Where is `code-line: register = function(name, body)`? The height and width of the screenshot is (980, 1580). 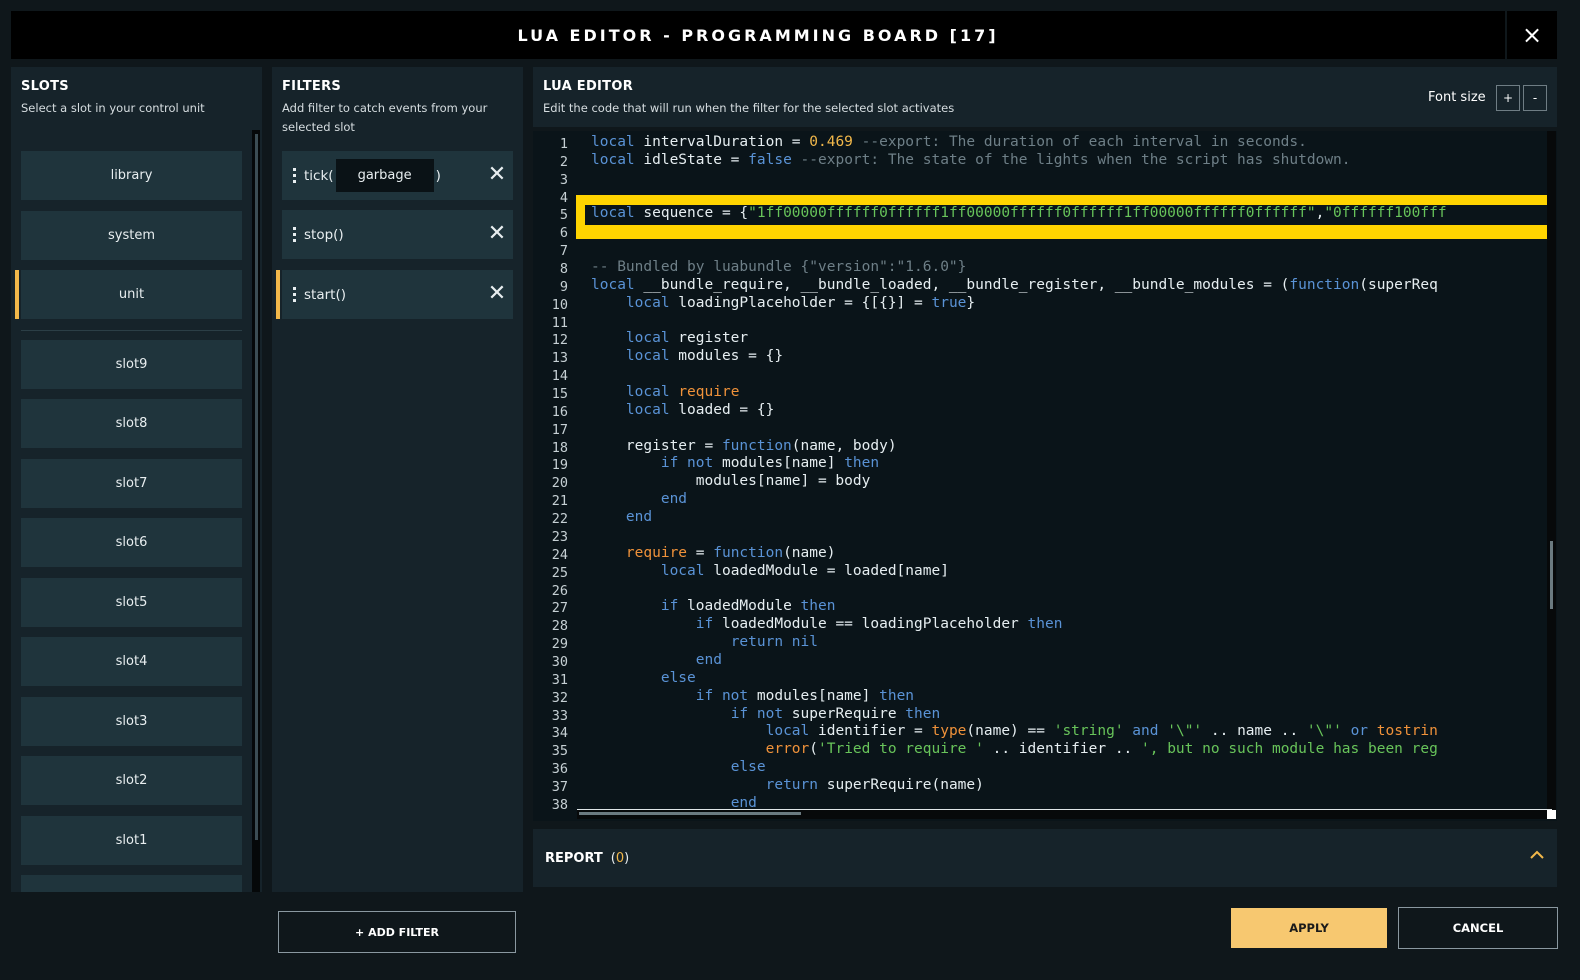
code-line: register = function(name, body) is located at coordinates (744, 446).